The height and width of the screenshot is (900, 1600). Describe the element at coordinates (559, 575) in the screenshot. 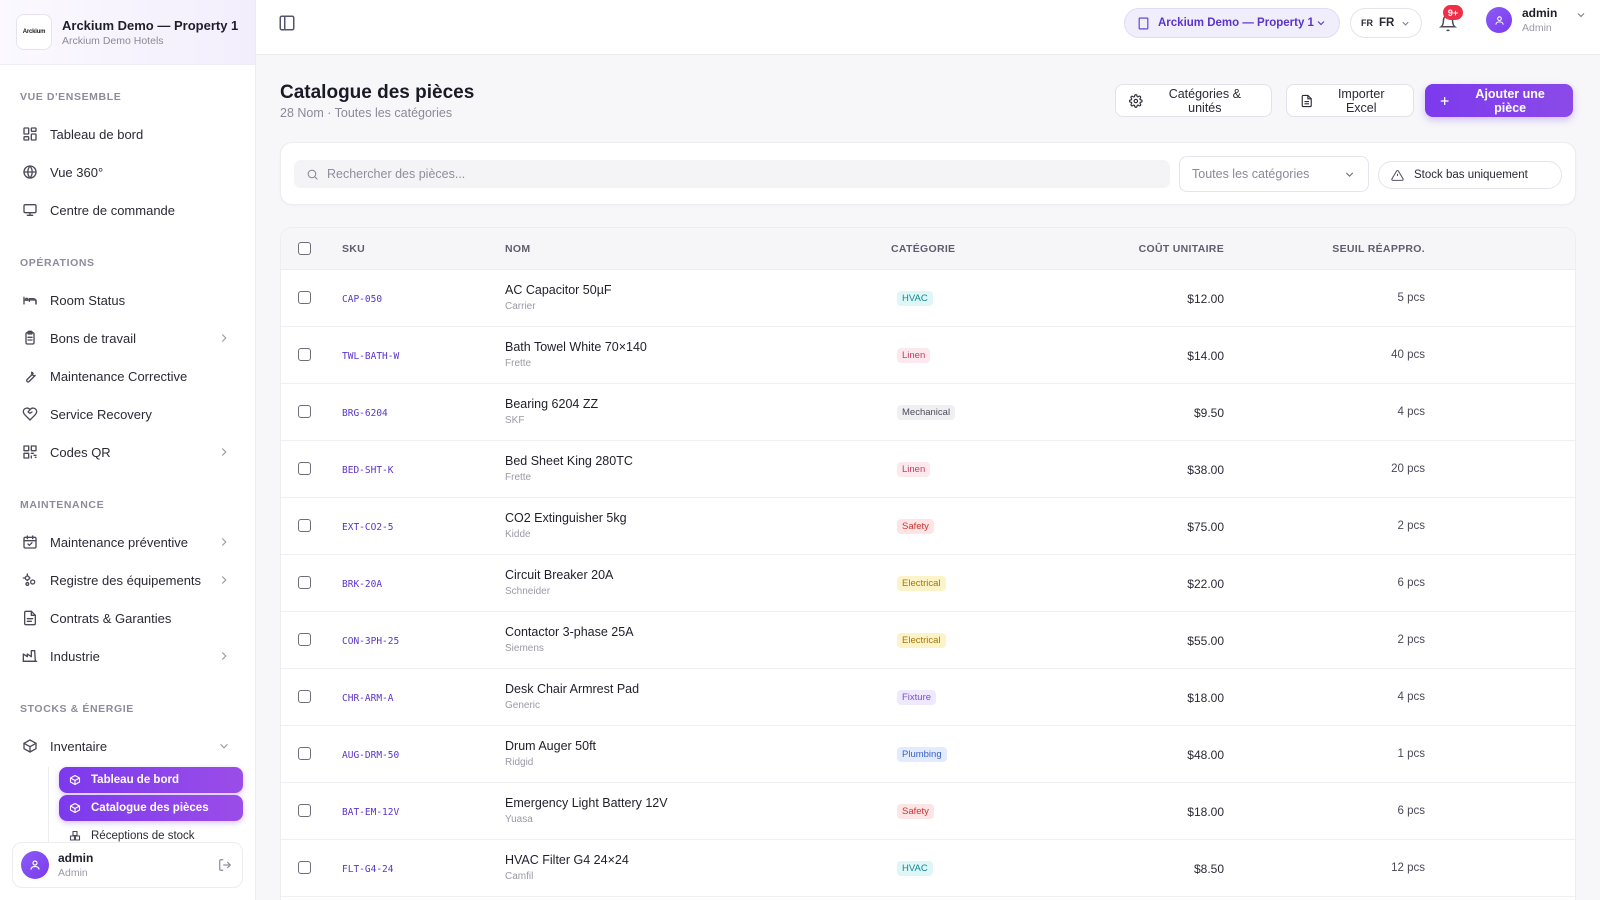

I see `row-part-name: Circuit Breaker 20A` at that location.